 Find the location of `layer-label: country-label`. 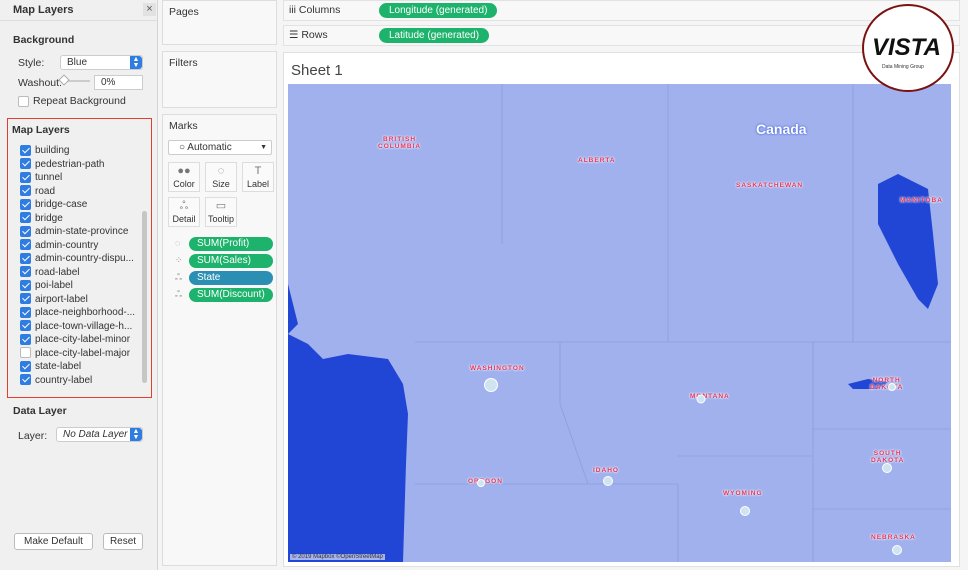

layer-label: country-label is located at coordinates (64, 380).